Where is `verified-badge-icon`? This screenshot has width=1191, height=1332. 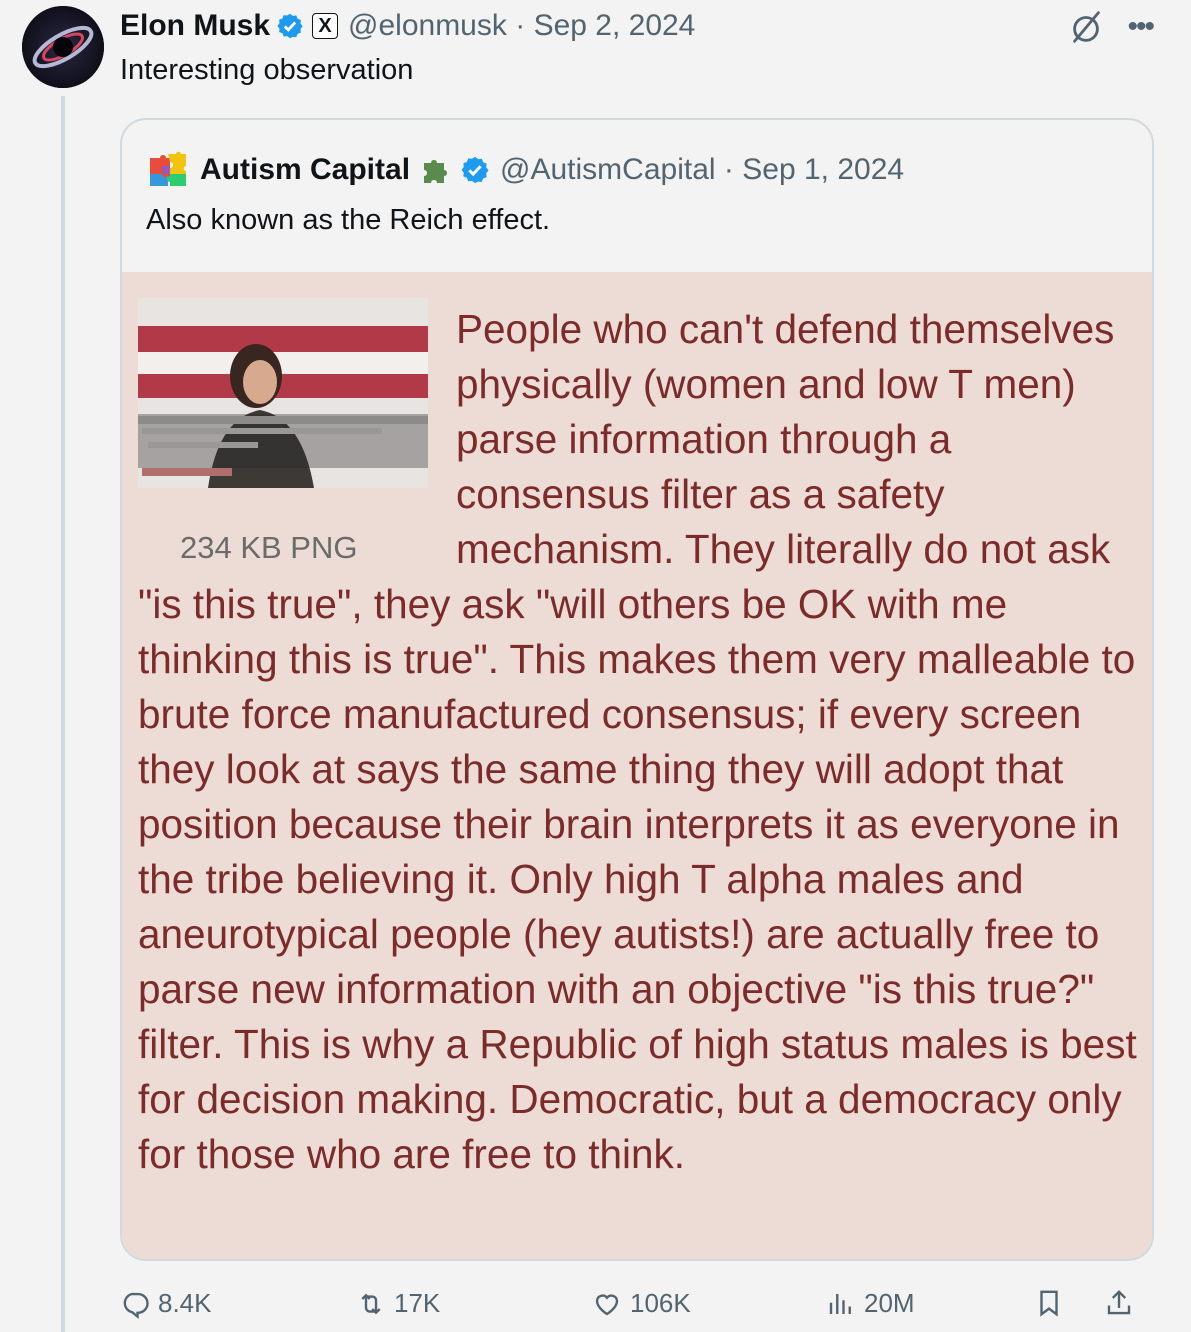
verified-badge-icon is located at coordinates (290, 26).